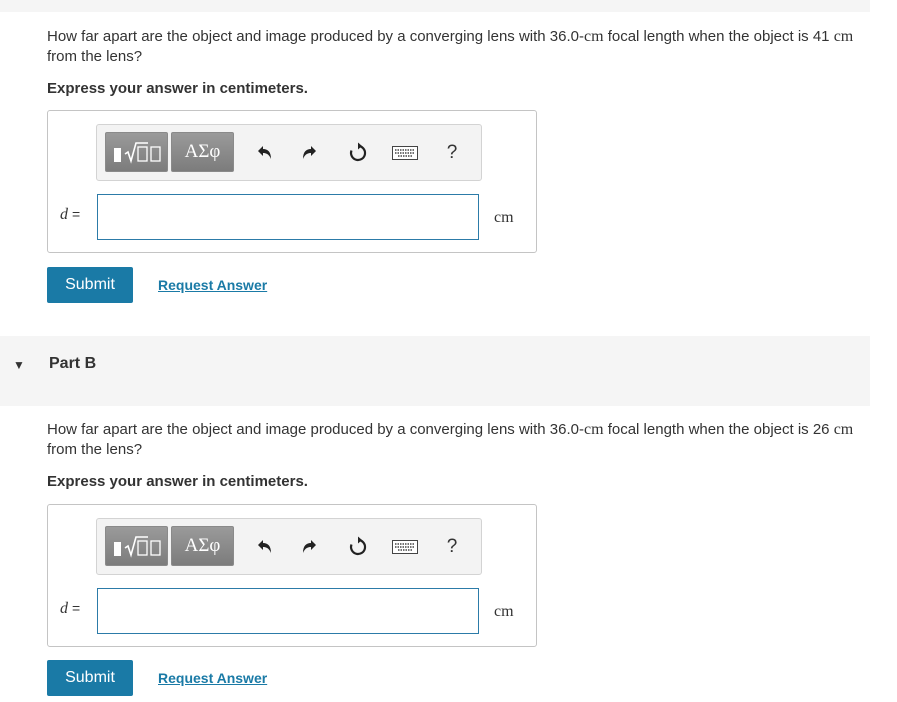 Image resolution: width=897 pixels, height=702 pixels. I want to click on part-b-instruction: Express your answer in centimeters., so click(177, 481).